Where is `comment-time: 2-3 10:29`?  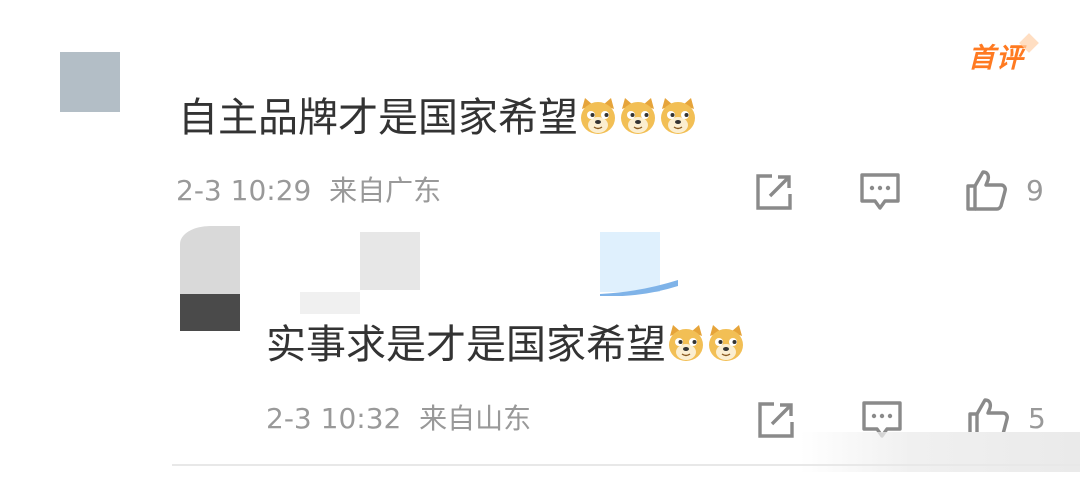
comment-time: 2-3 10:29 is located at coordinates (244, 190).